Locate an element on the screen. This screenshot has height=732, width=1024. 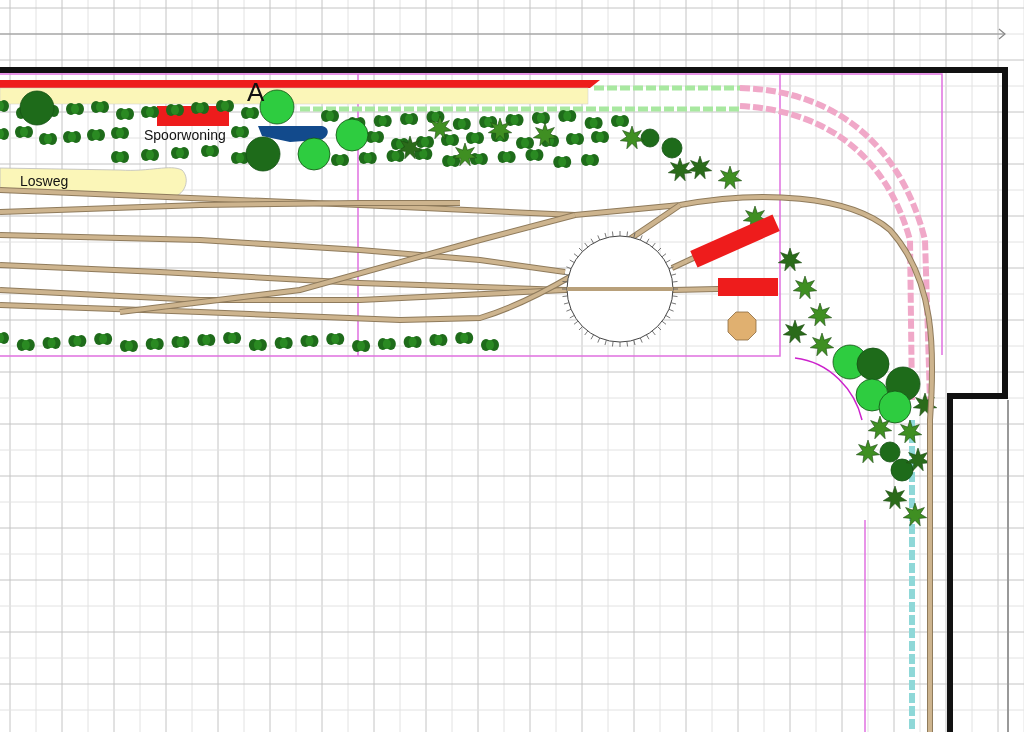
gazebo is located at coordinates (742, 326).